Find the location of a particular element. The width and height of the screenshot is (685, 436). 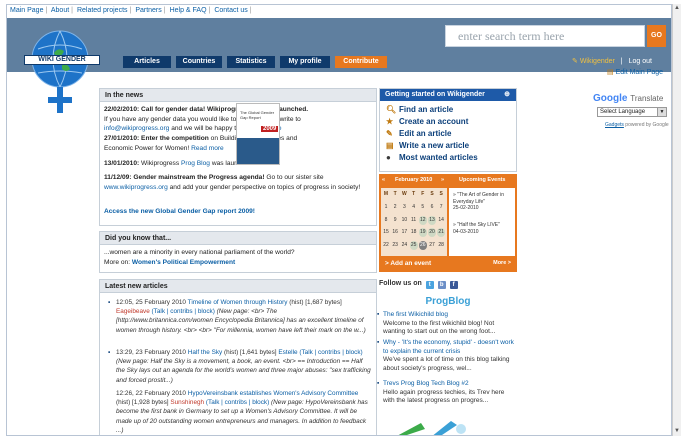

calendar-day: 2 is located at coordinates (395, 207).